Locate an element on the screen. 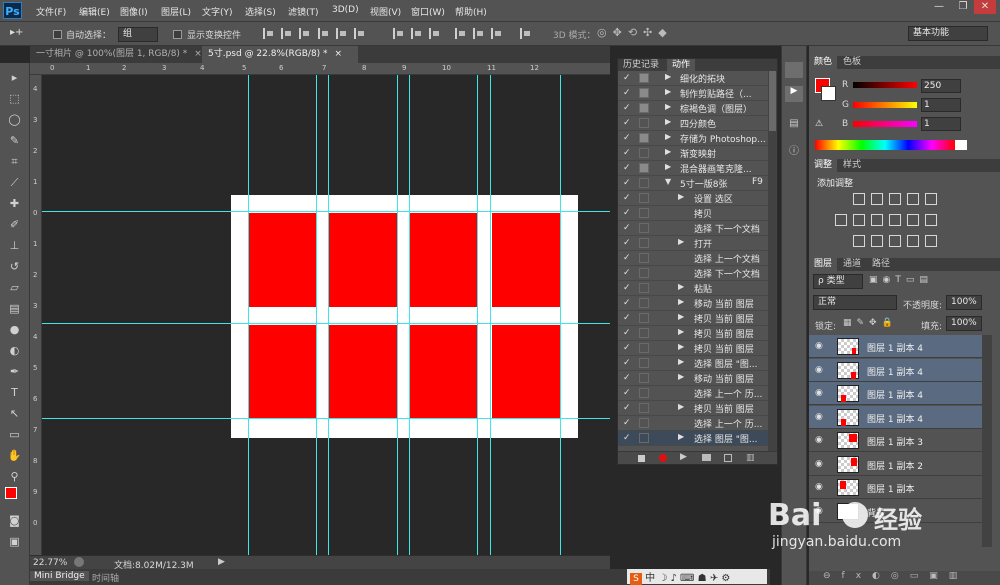 This screenshot has width=1000, height=585. action-row: ✓ ▶ 四分颜色 is located at coordinates (693, 123).